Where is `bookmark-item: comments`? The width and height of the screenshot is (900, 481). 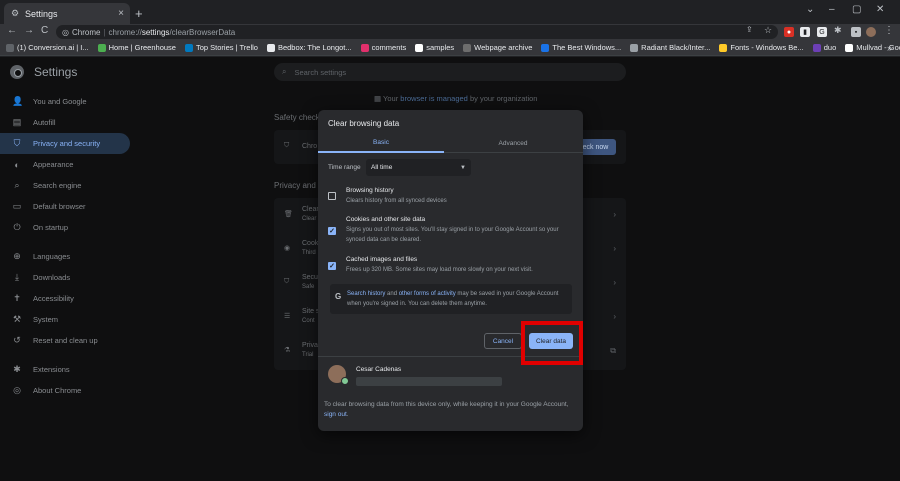
bookmark-item: comments is located at coordinates (383, 47).